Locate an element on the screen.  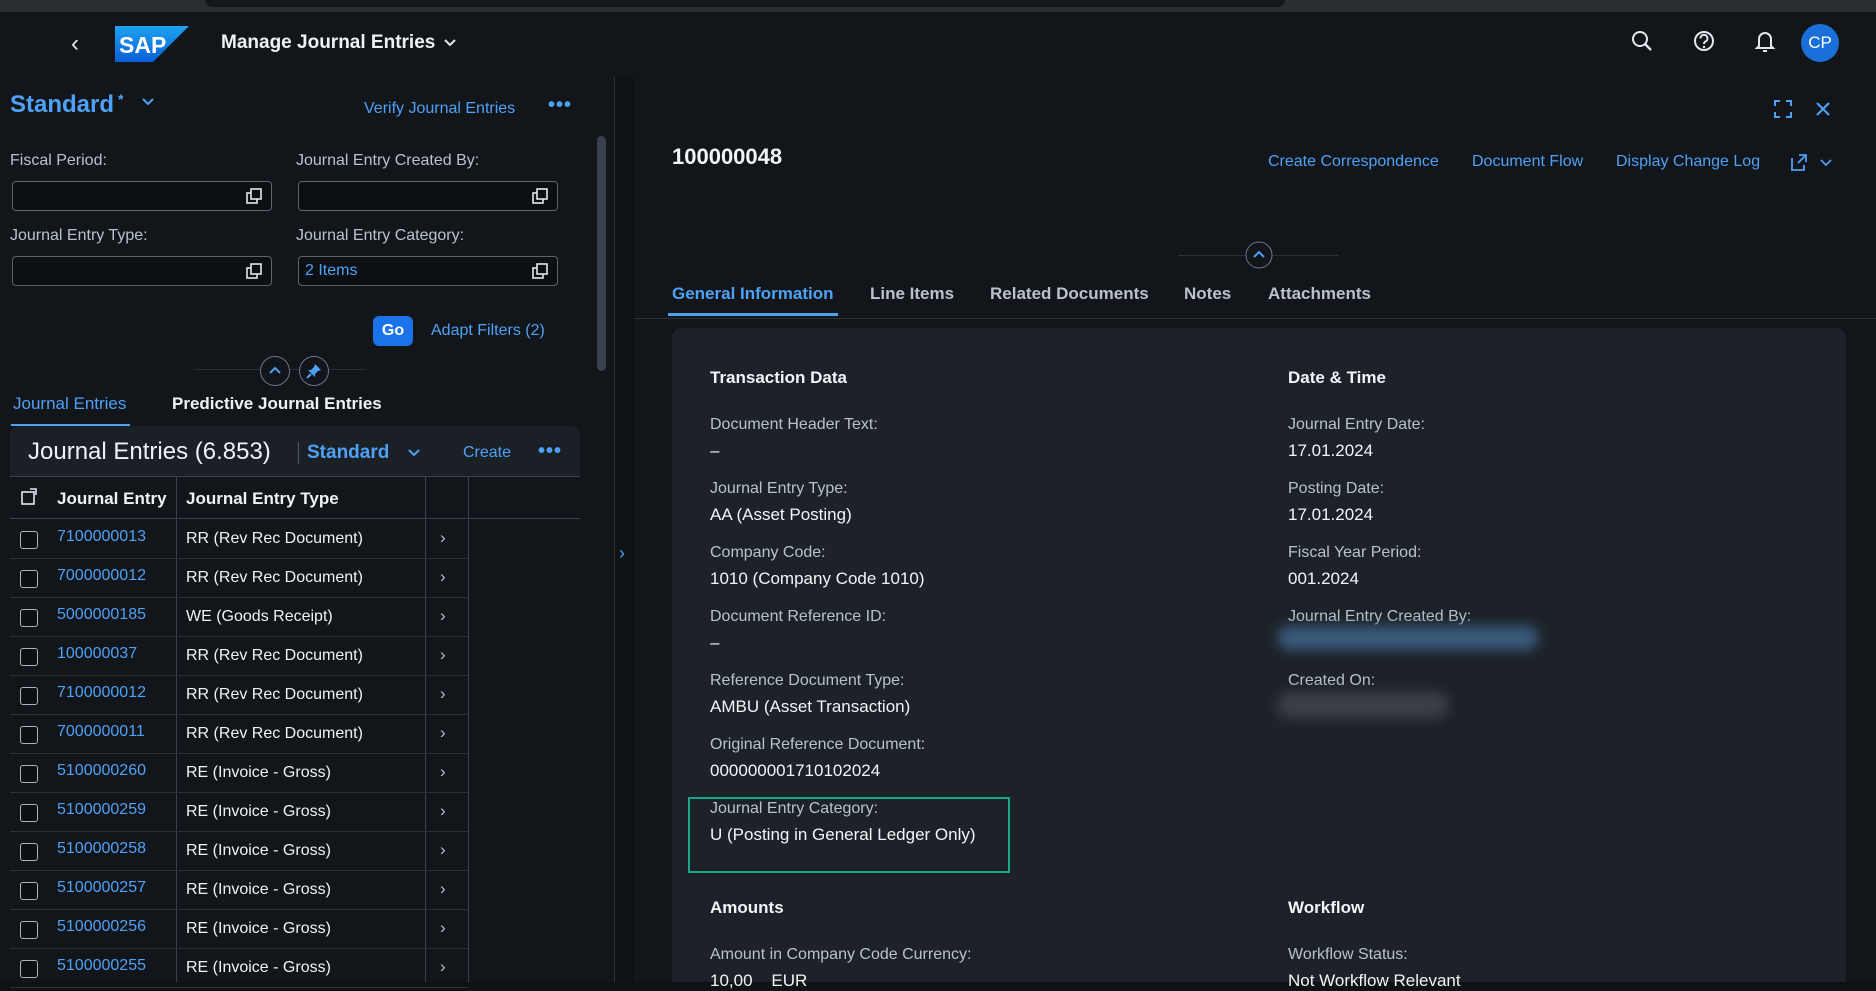
filter-variant-selector: Standard * is located at coordinates (82, 105).